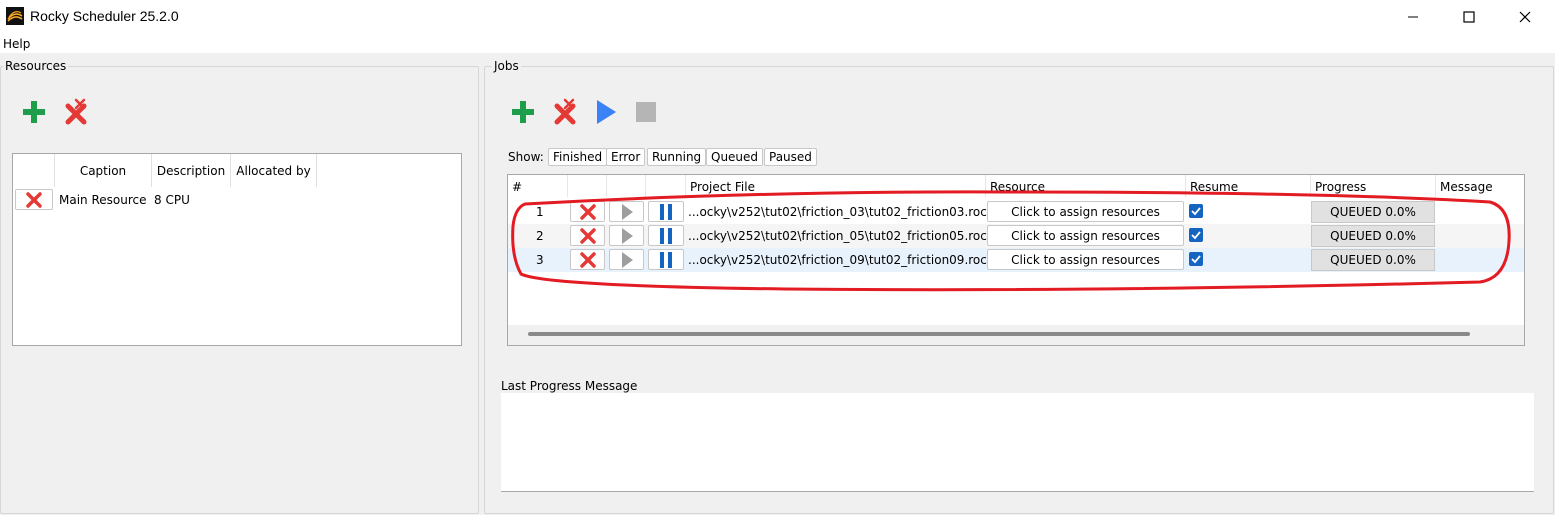 The height and width of the screenshot is (515, 1555). Describe the element at coordinates (76, 112) in the screenshot. I see `remove-all-resources-icon` at that location.